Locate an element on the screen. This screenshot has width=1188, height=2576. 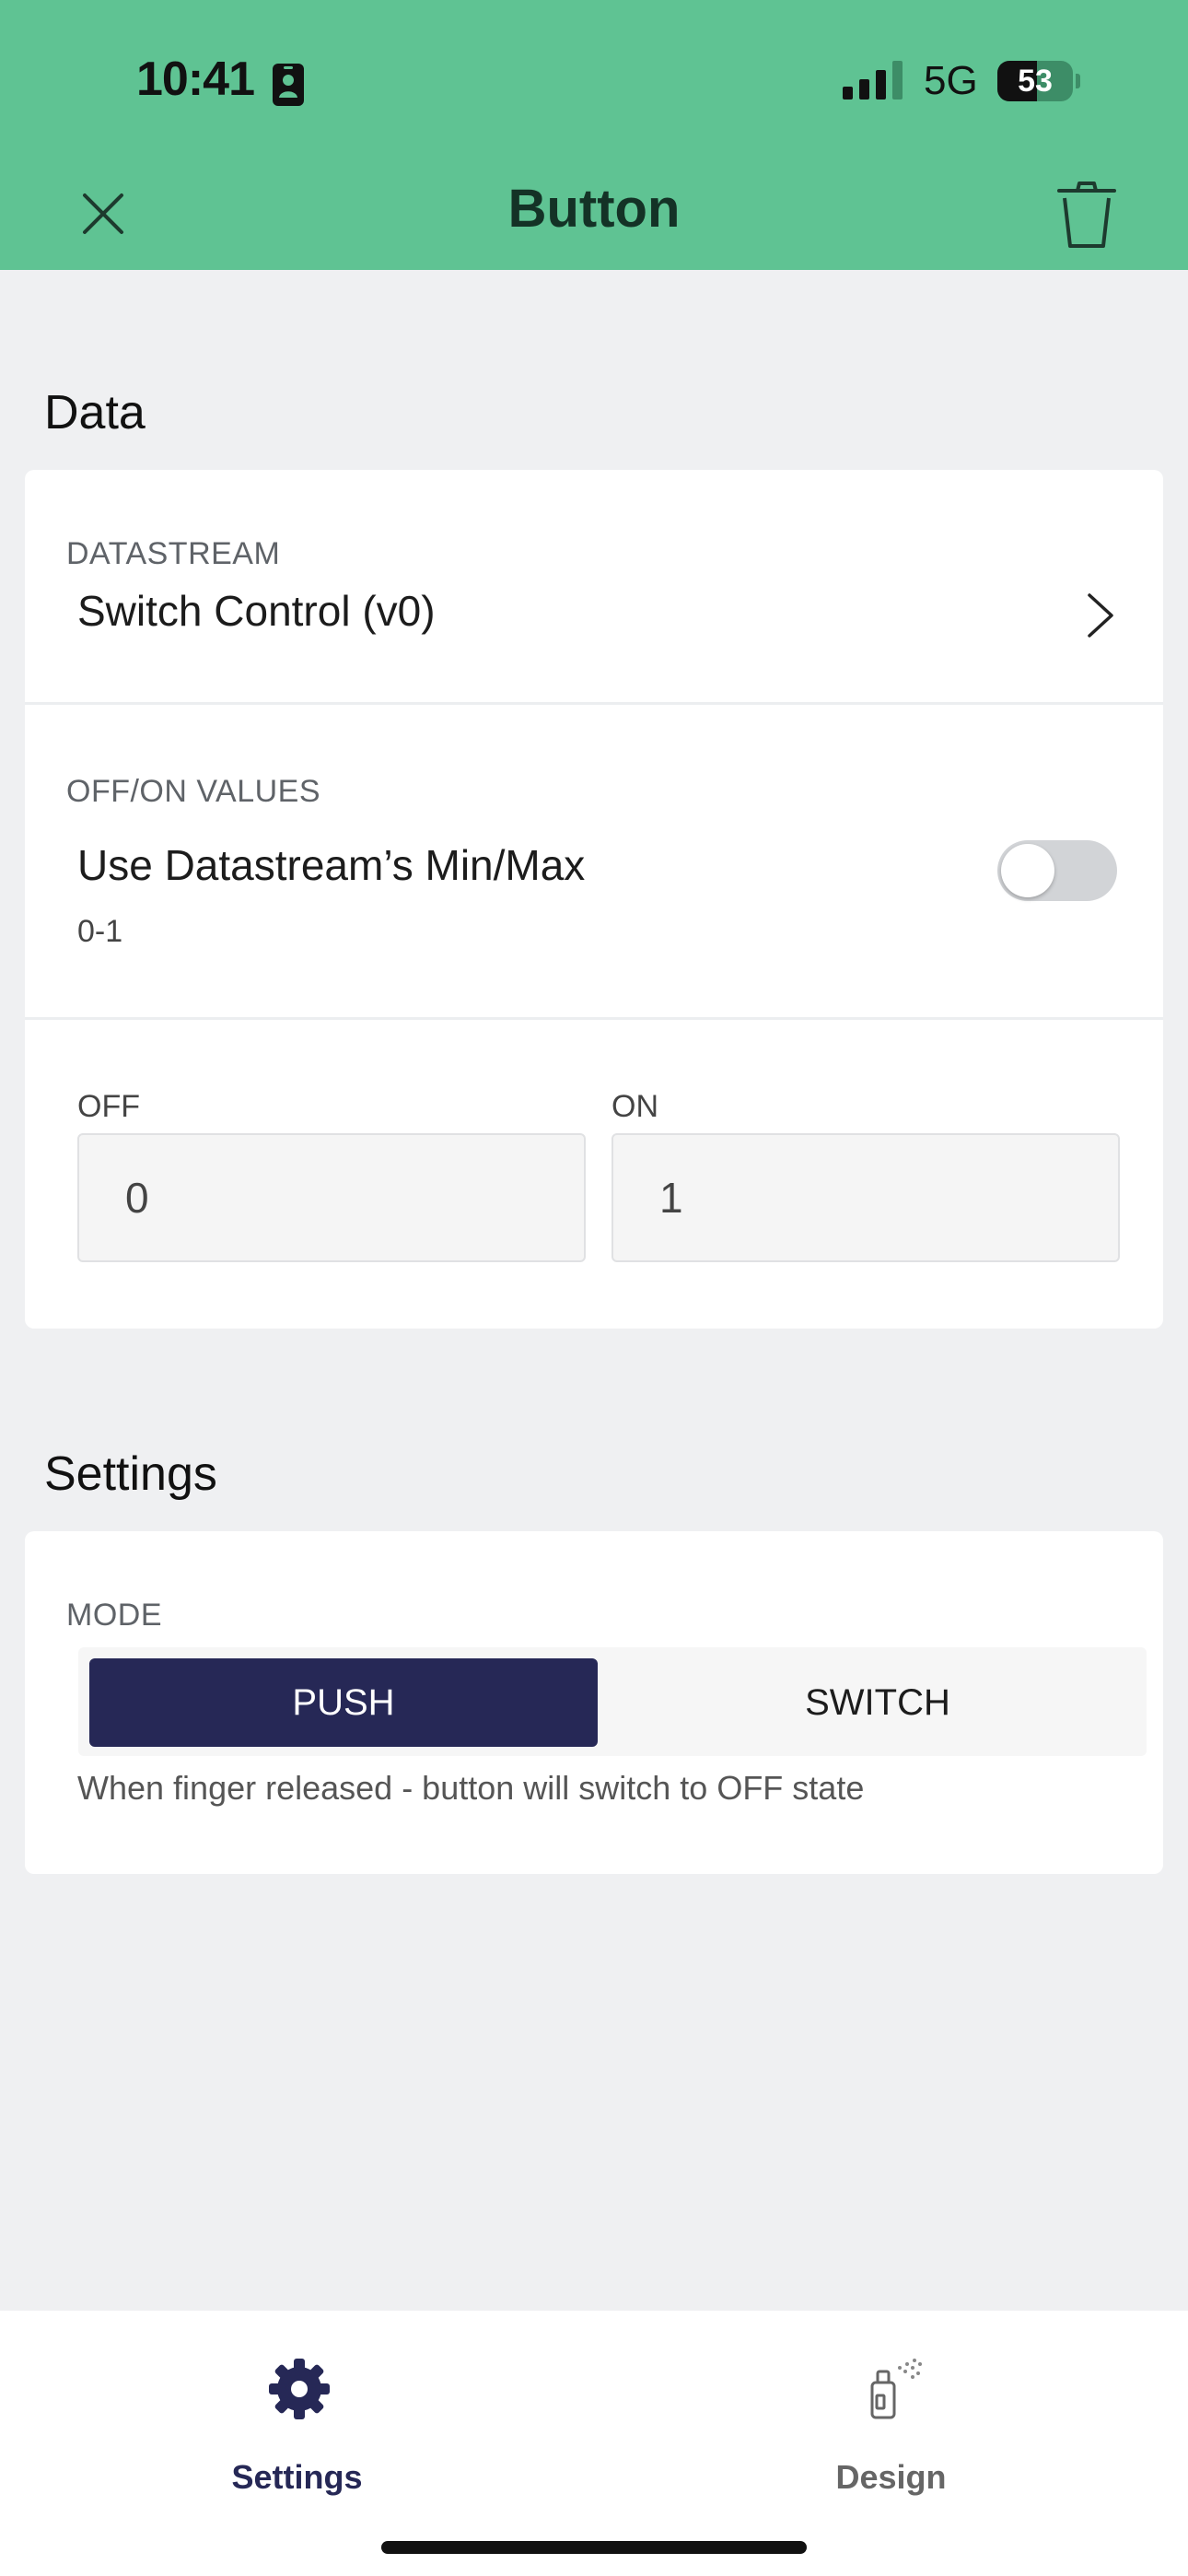
datastream-label: DATASTREAM is located at coordinates (173, 553).